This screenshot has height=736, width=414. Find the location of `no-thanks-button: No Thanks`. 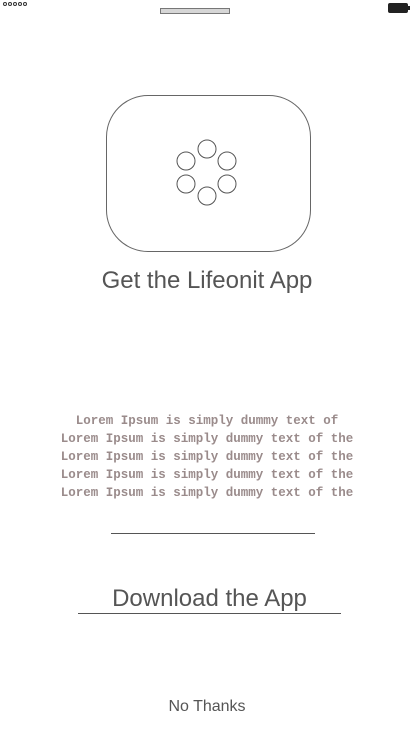

no-thanks-button: No Thanks is located at coordinates (207, 707).